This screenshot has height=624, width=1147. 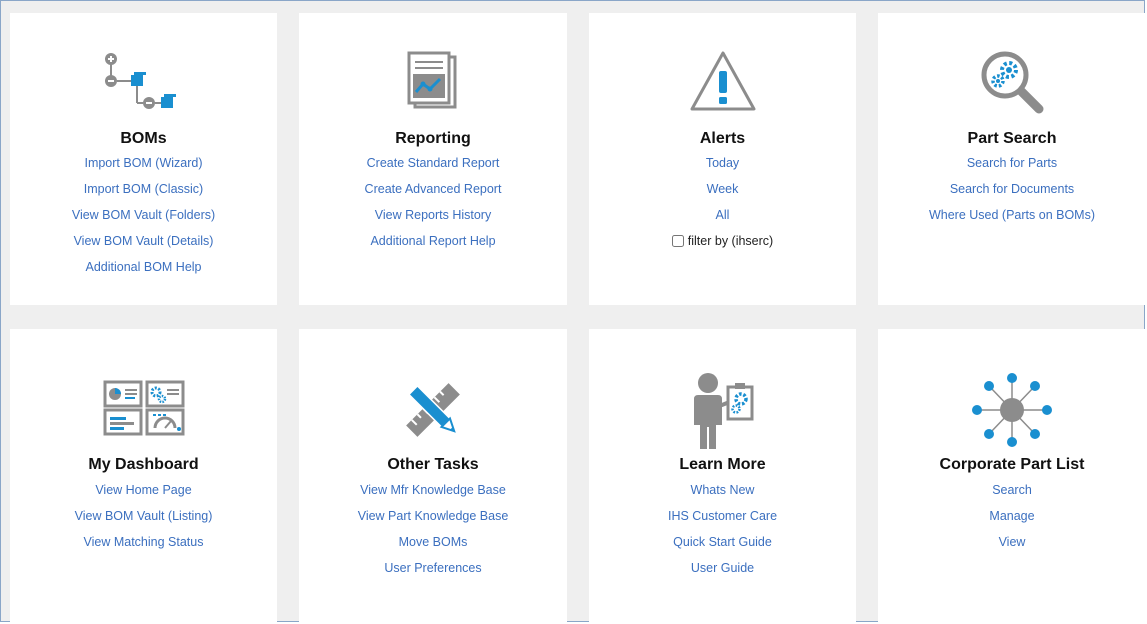 What do you see at coordinates (722, 516) in the screenshot?
I see `link-ihs-customer-care: IHS Customer Care` at bounding box center [722, 516].